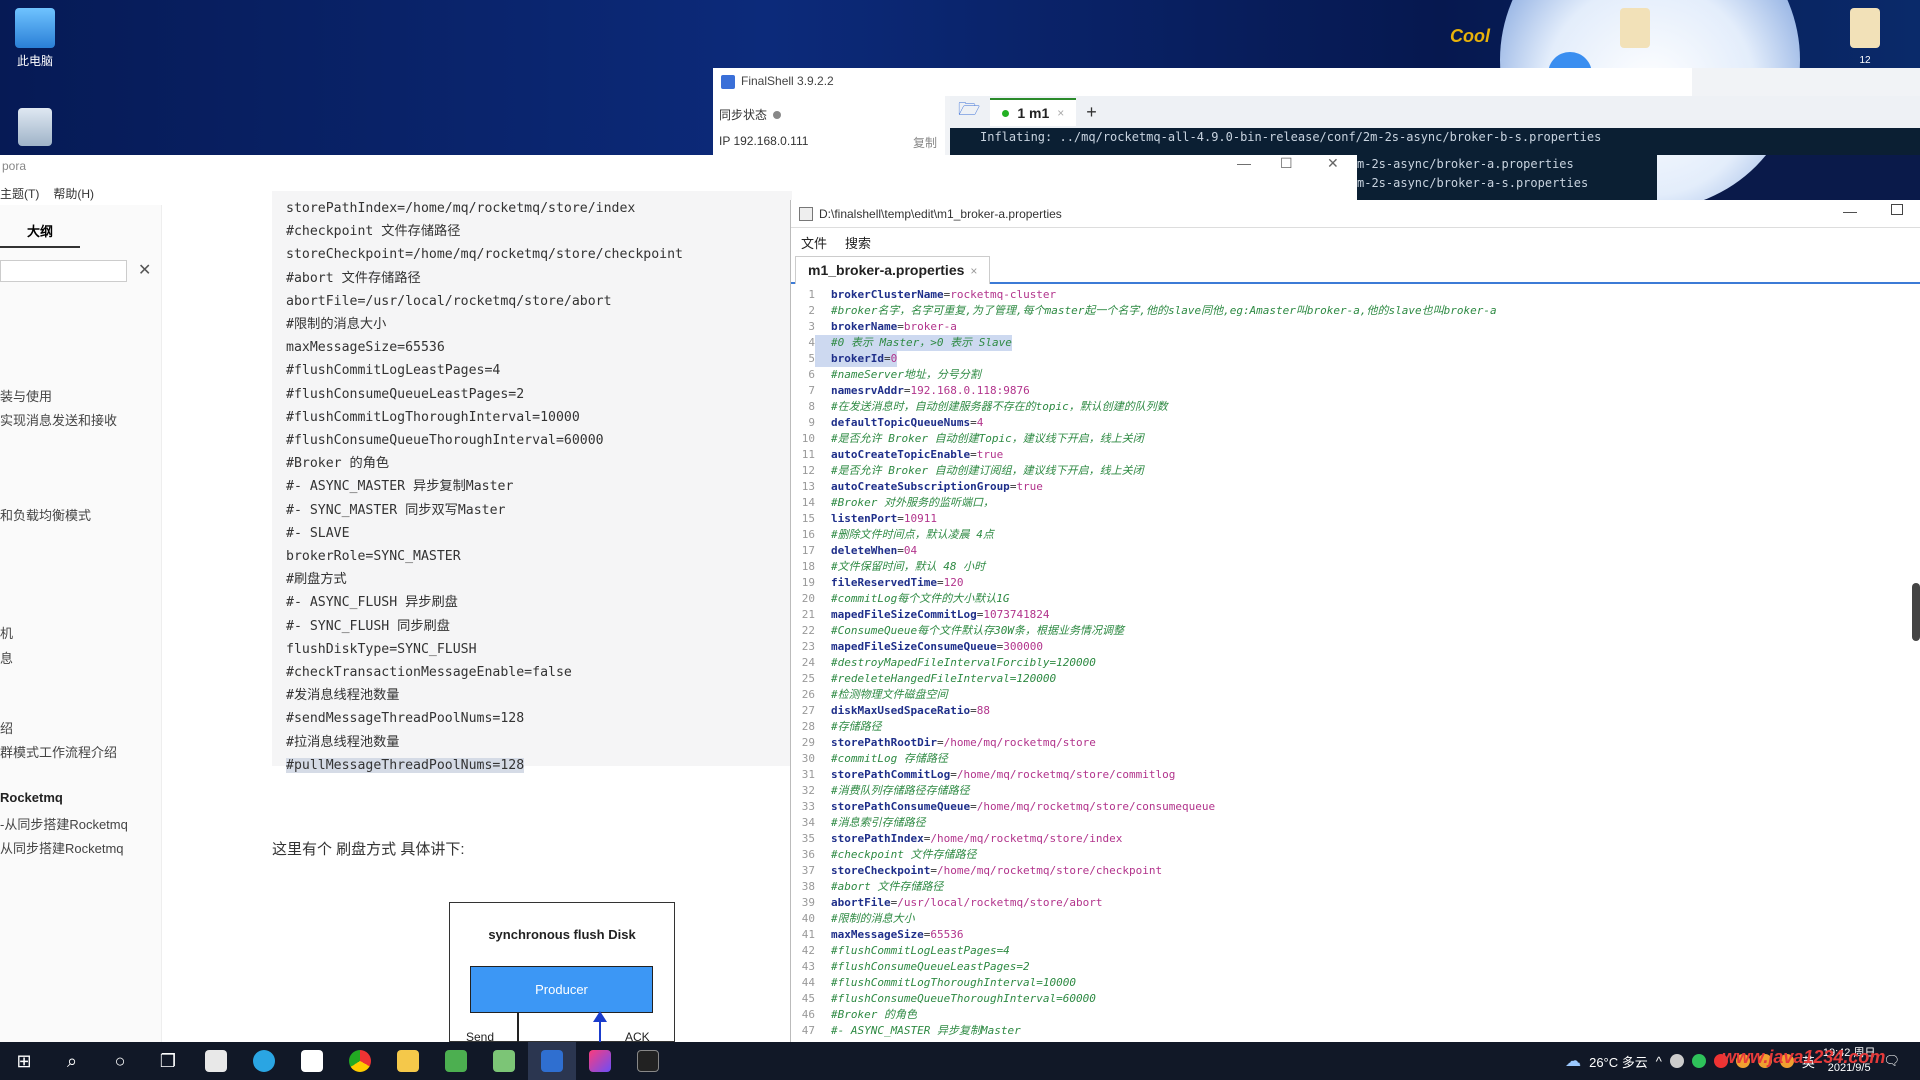 This screenshot has width=1920, height=1080. What do you see at coordinates (913, 343) in the screenshot?
I see `line-content: #0 表示 Master，>0 表示 Slave` at bounding box center [913, 343].